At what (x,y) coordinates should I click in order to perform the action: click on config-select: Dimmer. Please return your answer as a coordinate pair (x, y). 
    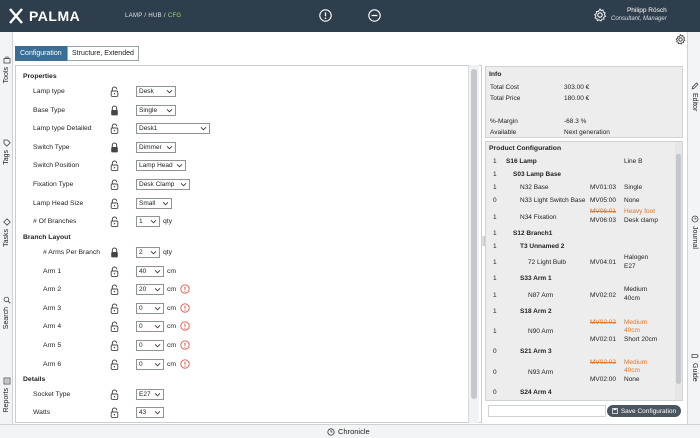
    Looking at the image, I should click on (156, 147).